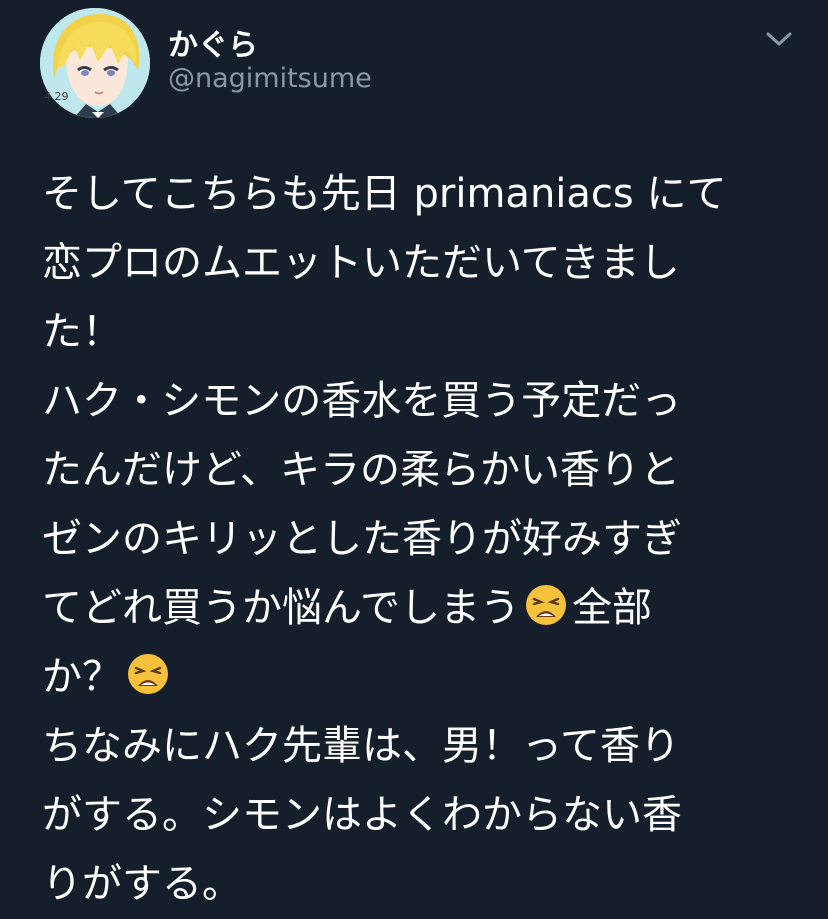  I want to click on tweet-line-text: てどれ買うか悩んでしまう, so click(281, 608).